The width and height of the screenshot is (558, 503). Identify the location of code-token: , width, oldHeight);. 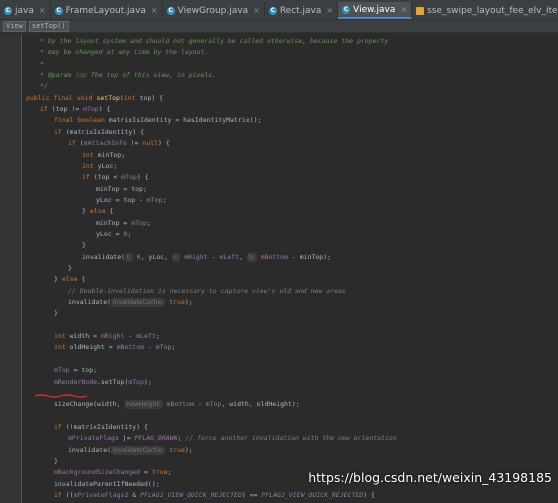
(260, 404).